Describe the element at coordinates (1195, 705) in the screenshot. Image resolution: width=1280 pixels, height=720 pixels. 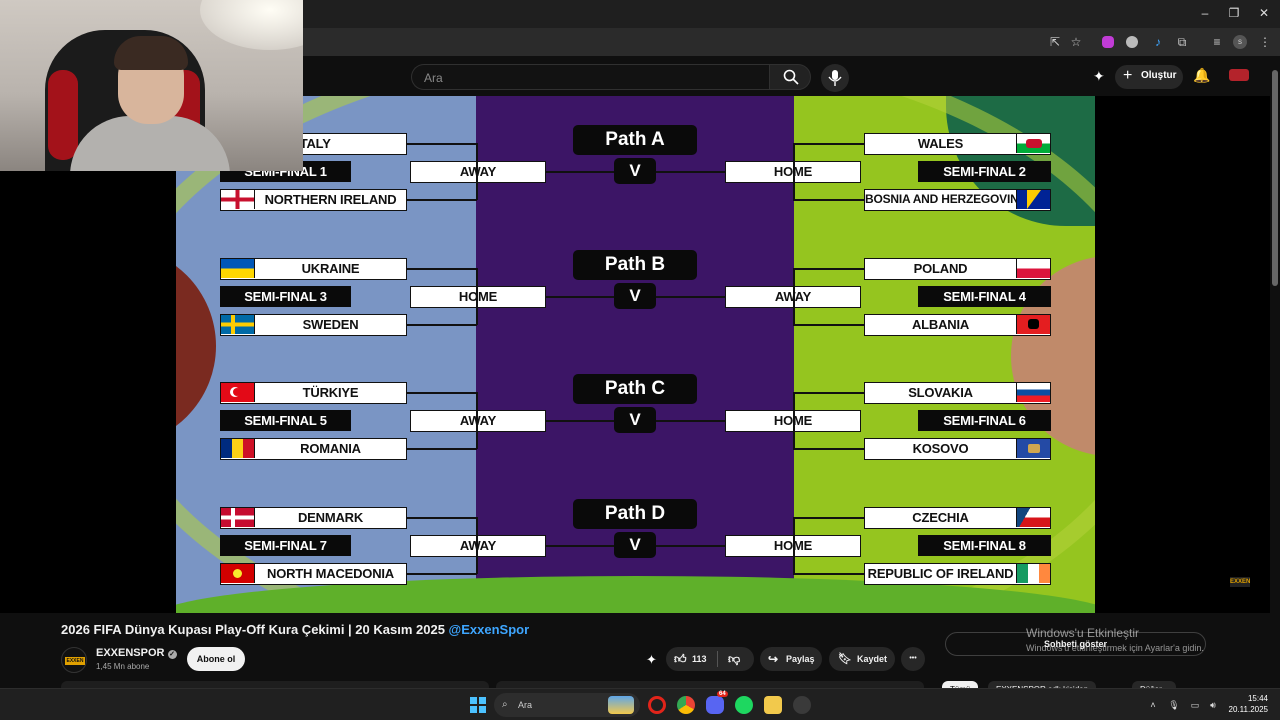
I see `network-icon: ▭` at that location.